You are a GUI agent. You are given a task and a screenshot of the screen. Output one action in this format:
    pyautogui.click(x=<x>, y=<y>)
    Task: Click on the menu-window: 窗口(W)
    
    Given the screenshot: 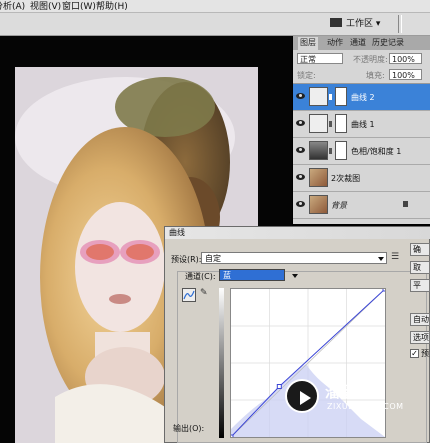 What is the action you would take?
    pyautogui.click(x=79, y=6)
    